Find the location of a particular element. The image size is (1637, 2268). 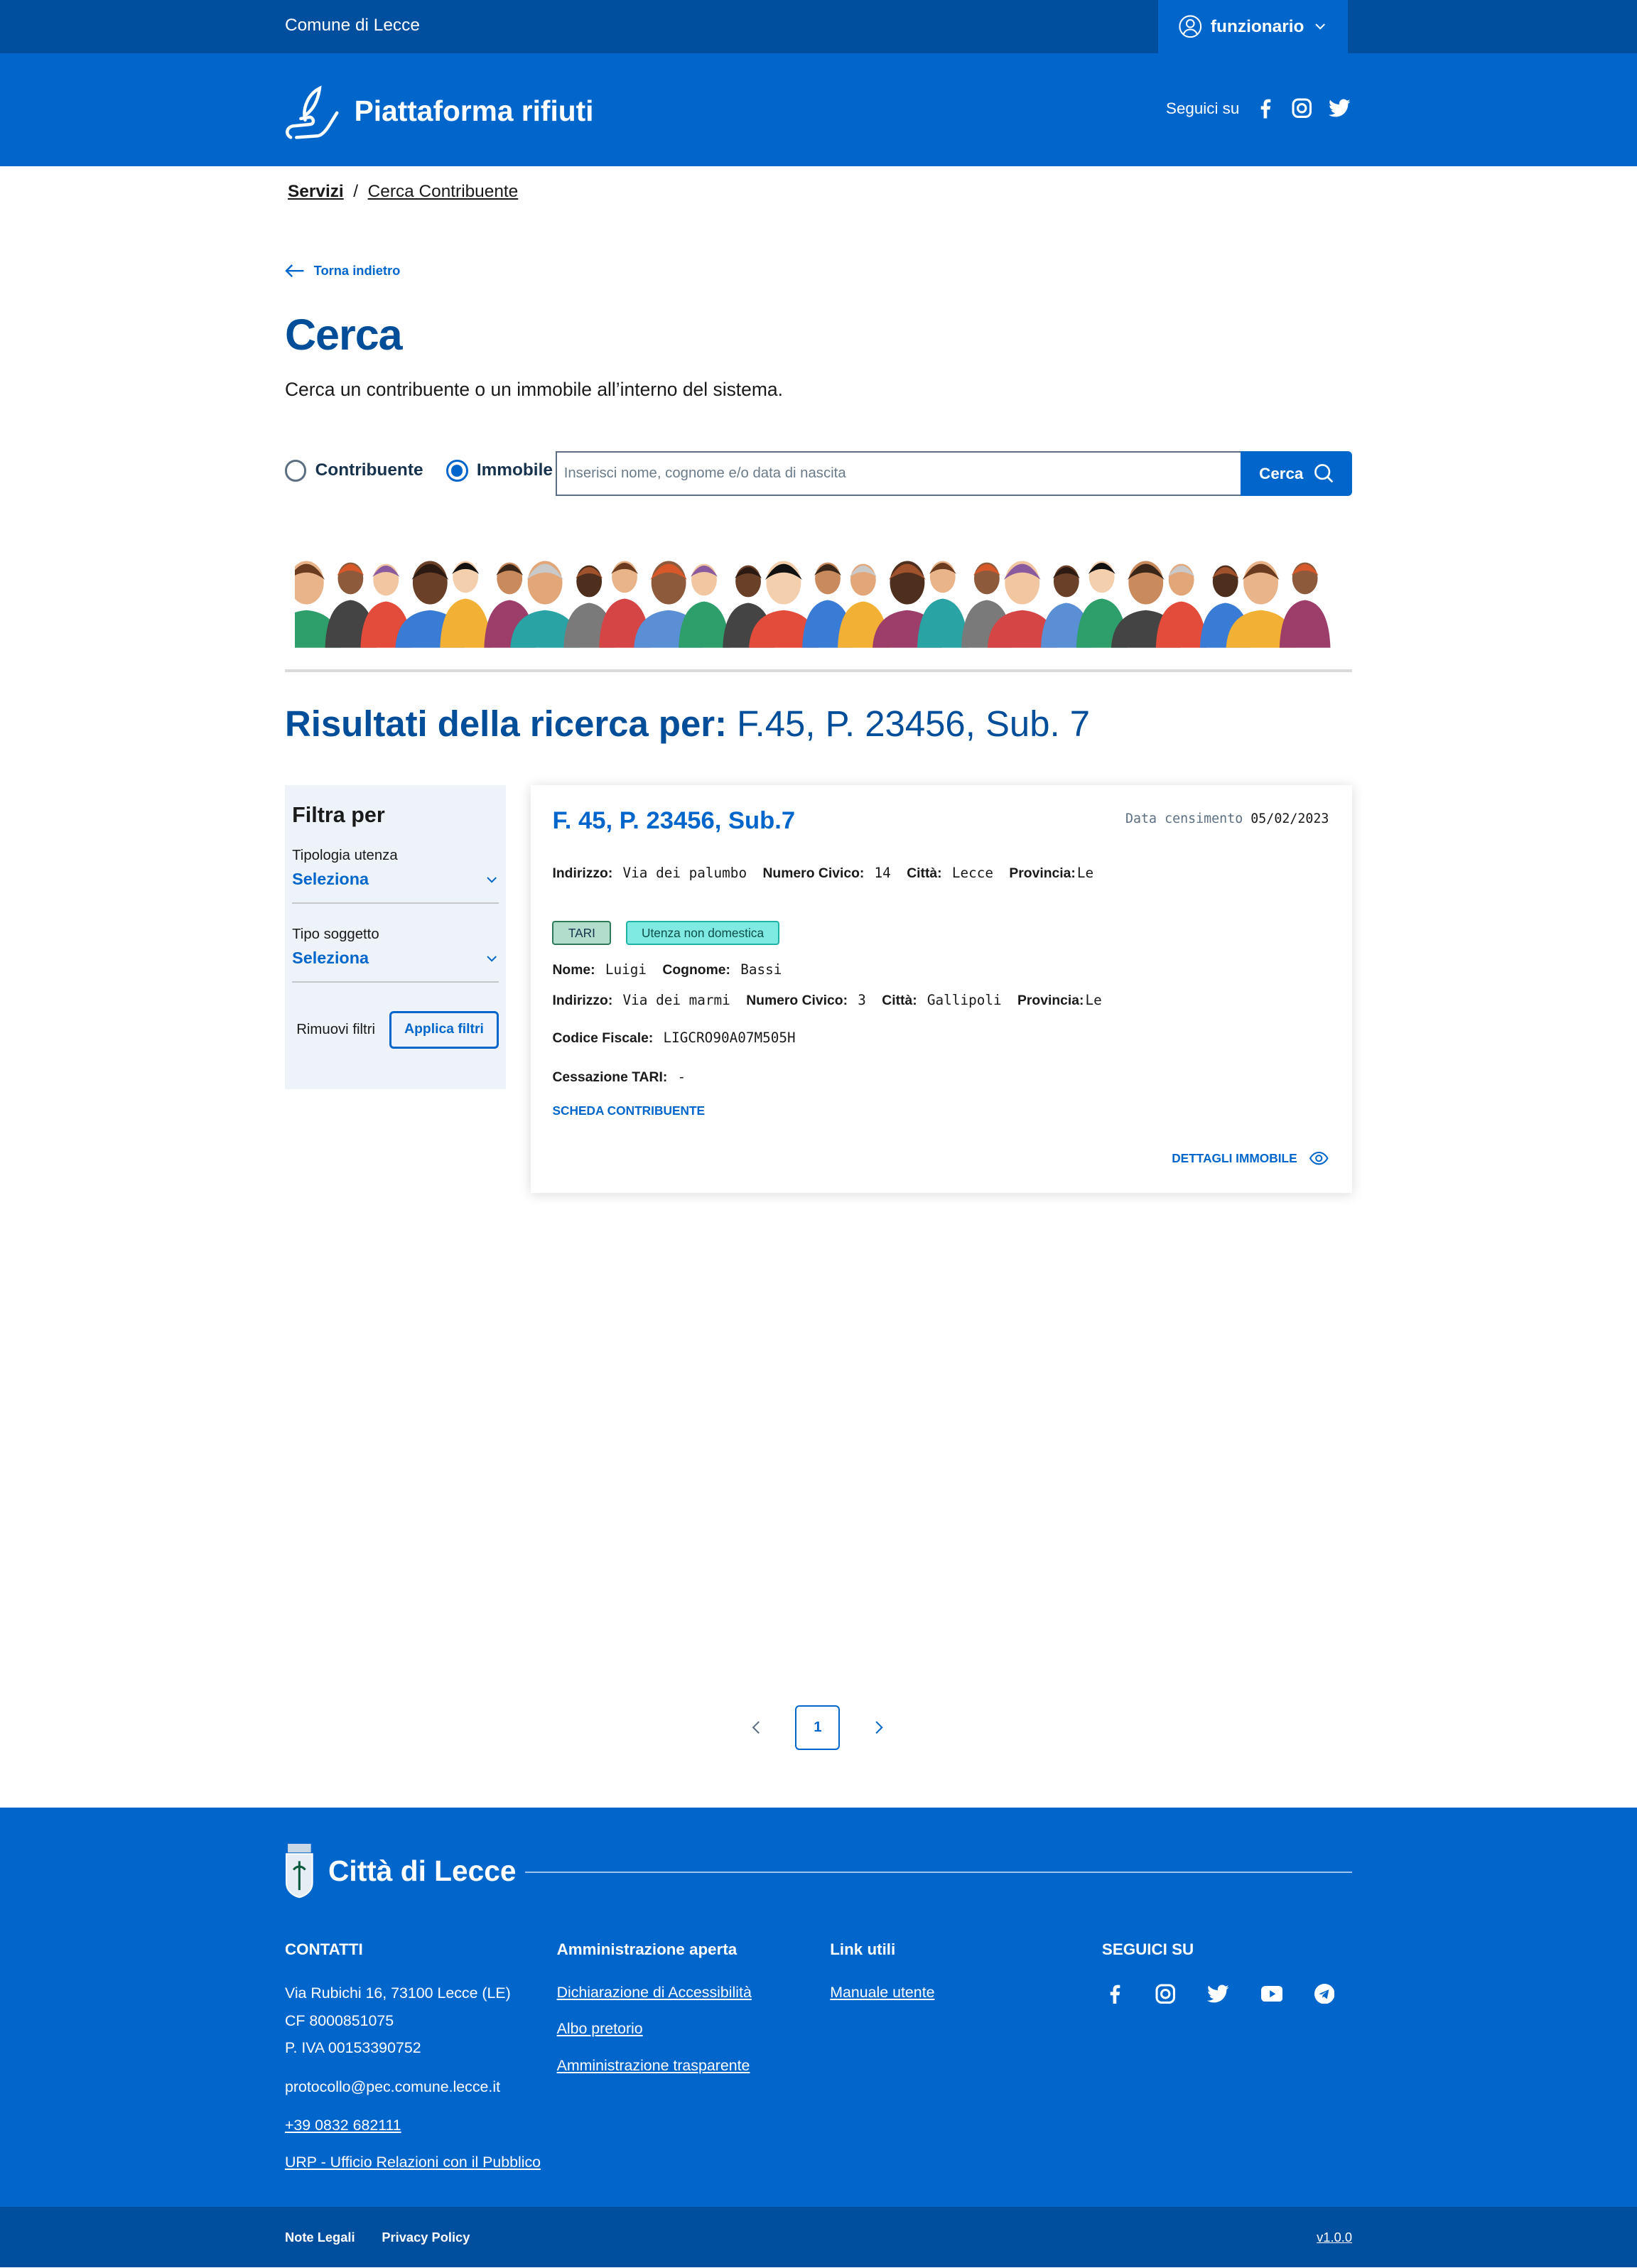

footer-brand: Città di Lecce is located at coordinates (401, 1871).